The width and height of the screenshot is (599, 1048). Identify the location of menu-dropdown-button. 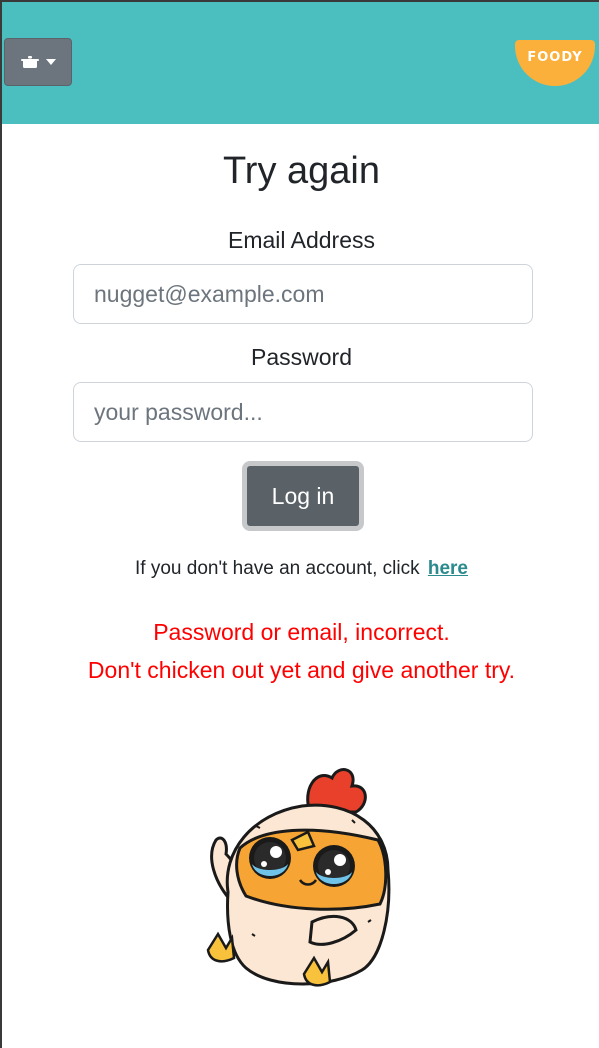
(38, 62).